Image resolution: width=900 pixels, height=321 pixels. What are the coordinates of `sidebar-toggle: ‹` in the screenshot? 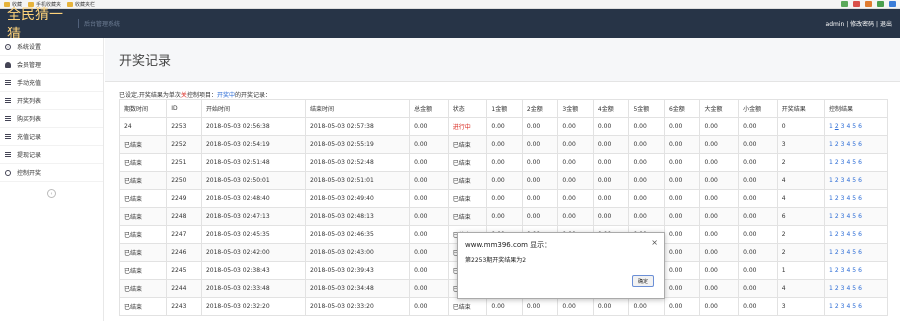 It's located at (51, 193).